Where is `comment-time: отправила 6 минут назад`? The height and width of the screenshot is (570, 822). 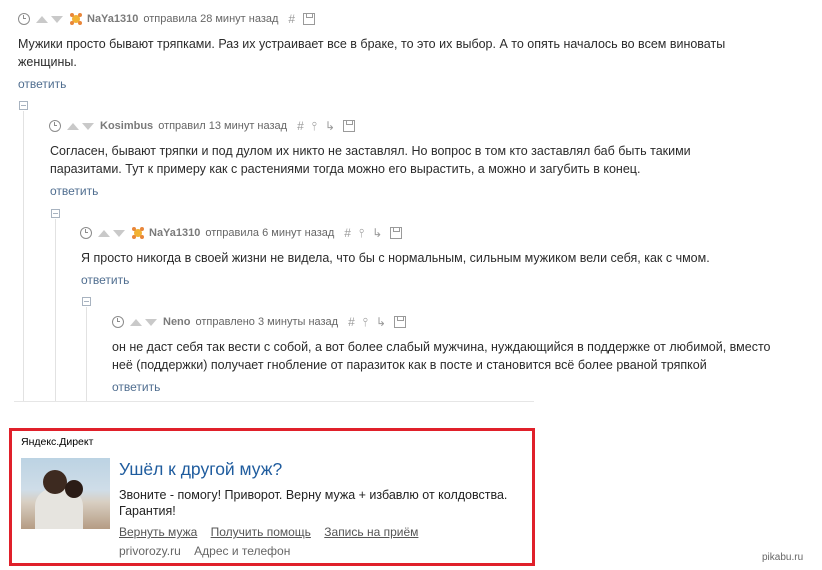 comment-time: отправила 6 минут назад is located at coordinates (270, 233).